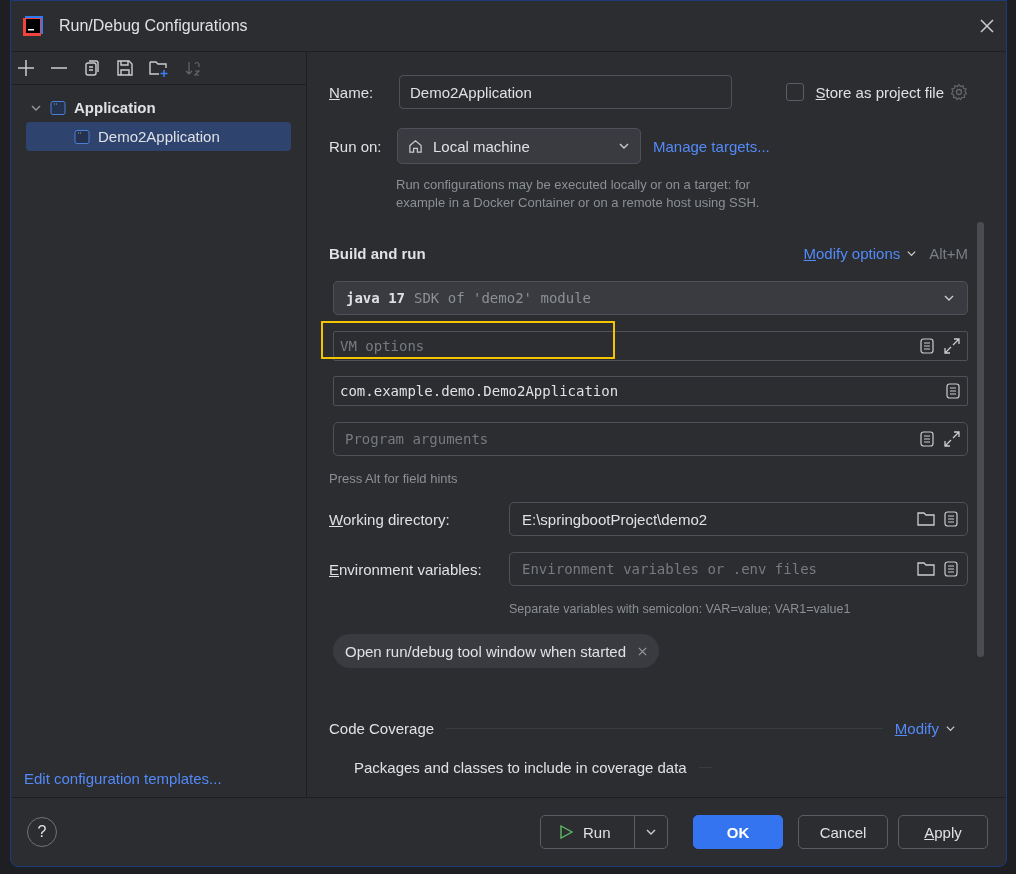 The width and height of the screenshot is (1016, 874). Describe the element at coordinates (843, 832) in the screenshot. I see `dialog-button: Cancel` at that location.